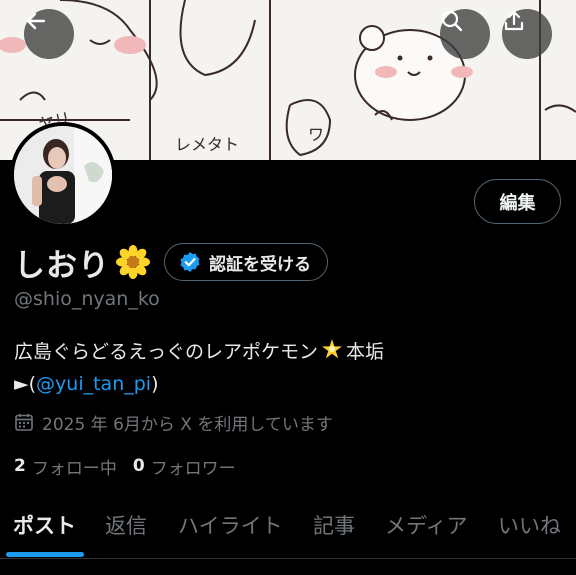  Describe the element at coordinates (24, 422) in the screenshot. I see `calendar-icon` at that location.